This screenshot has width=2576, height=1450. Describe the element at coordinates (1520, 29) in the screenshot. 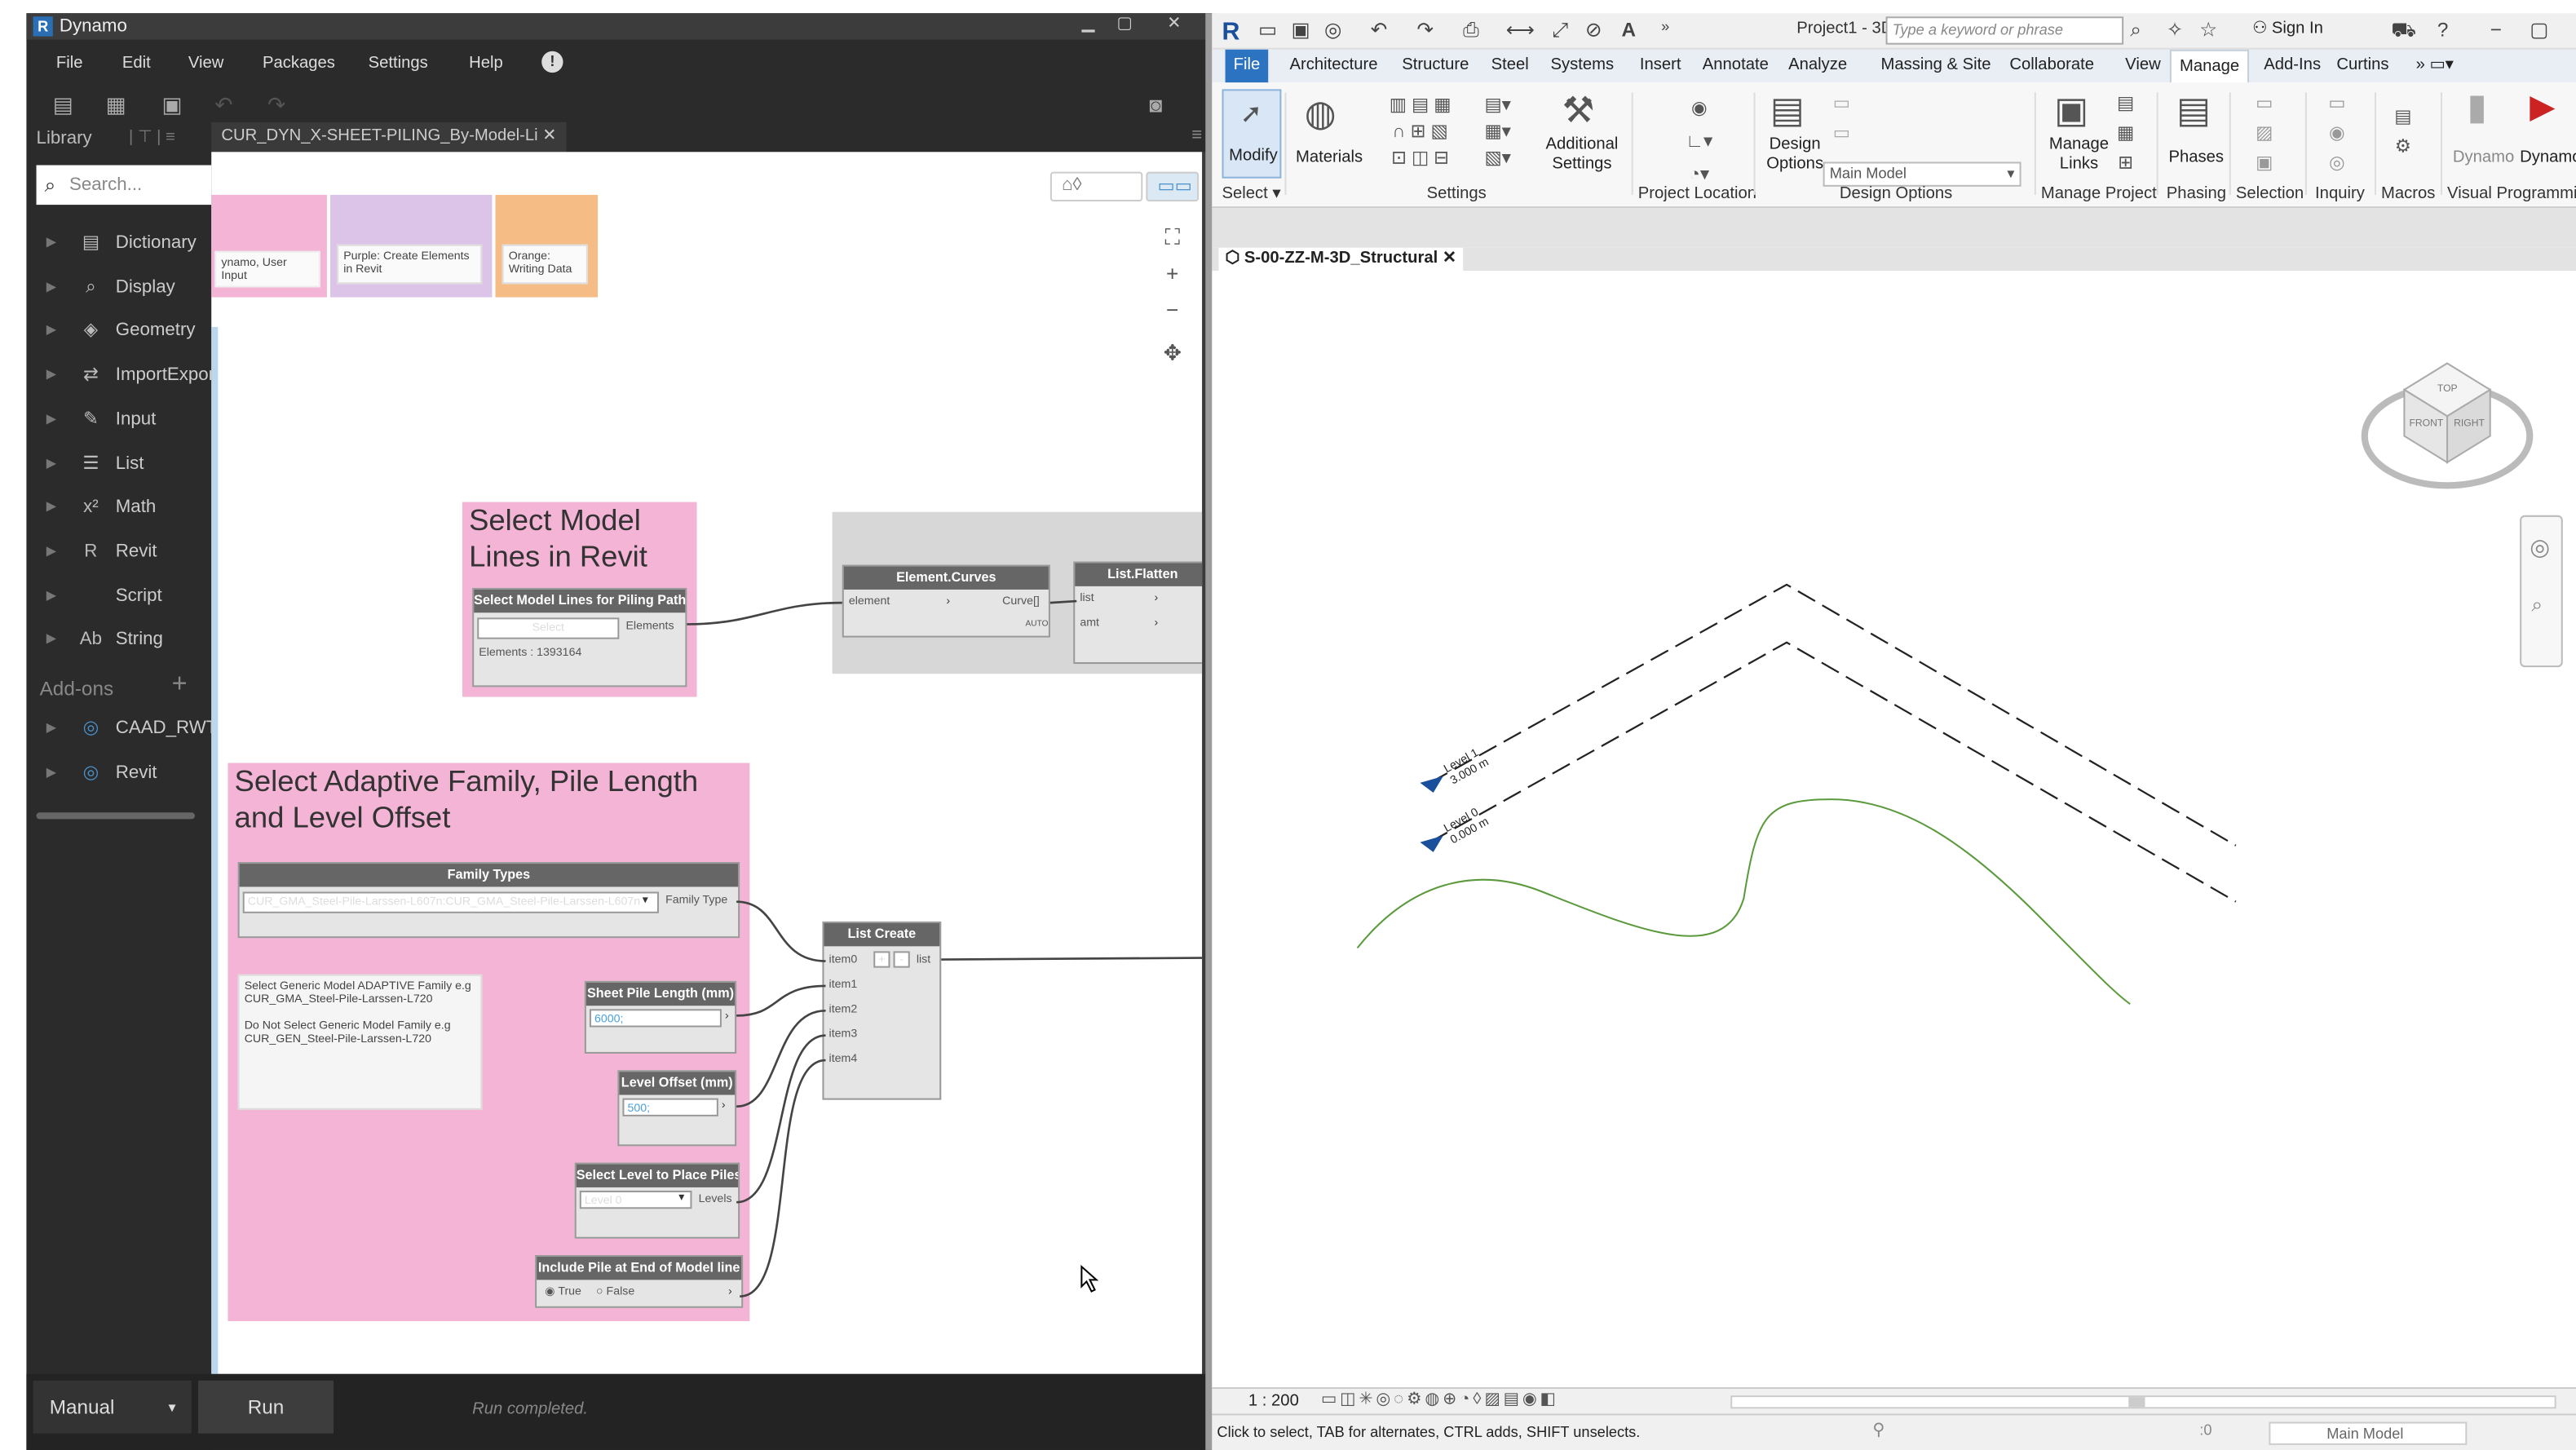

I see `measure-icon: ⟷` at that location.